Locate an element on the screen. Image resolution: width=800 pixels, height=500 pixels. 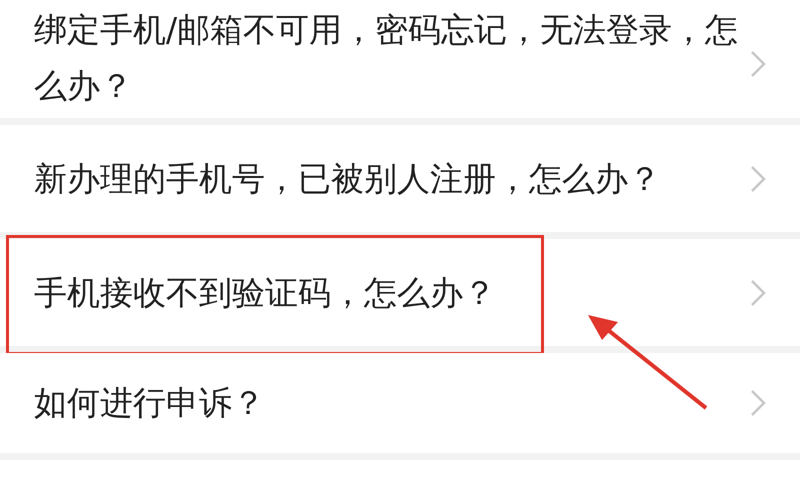
question-text: 手机接收不到验证码，怎么办？ is located at coordinates (265, 293).